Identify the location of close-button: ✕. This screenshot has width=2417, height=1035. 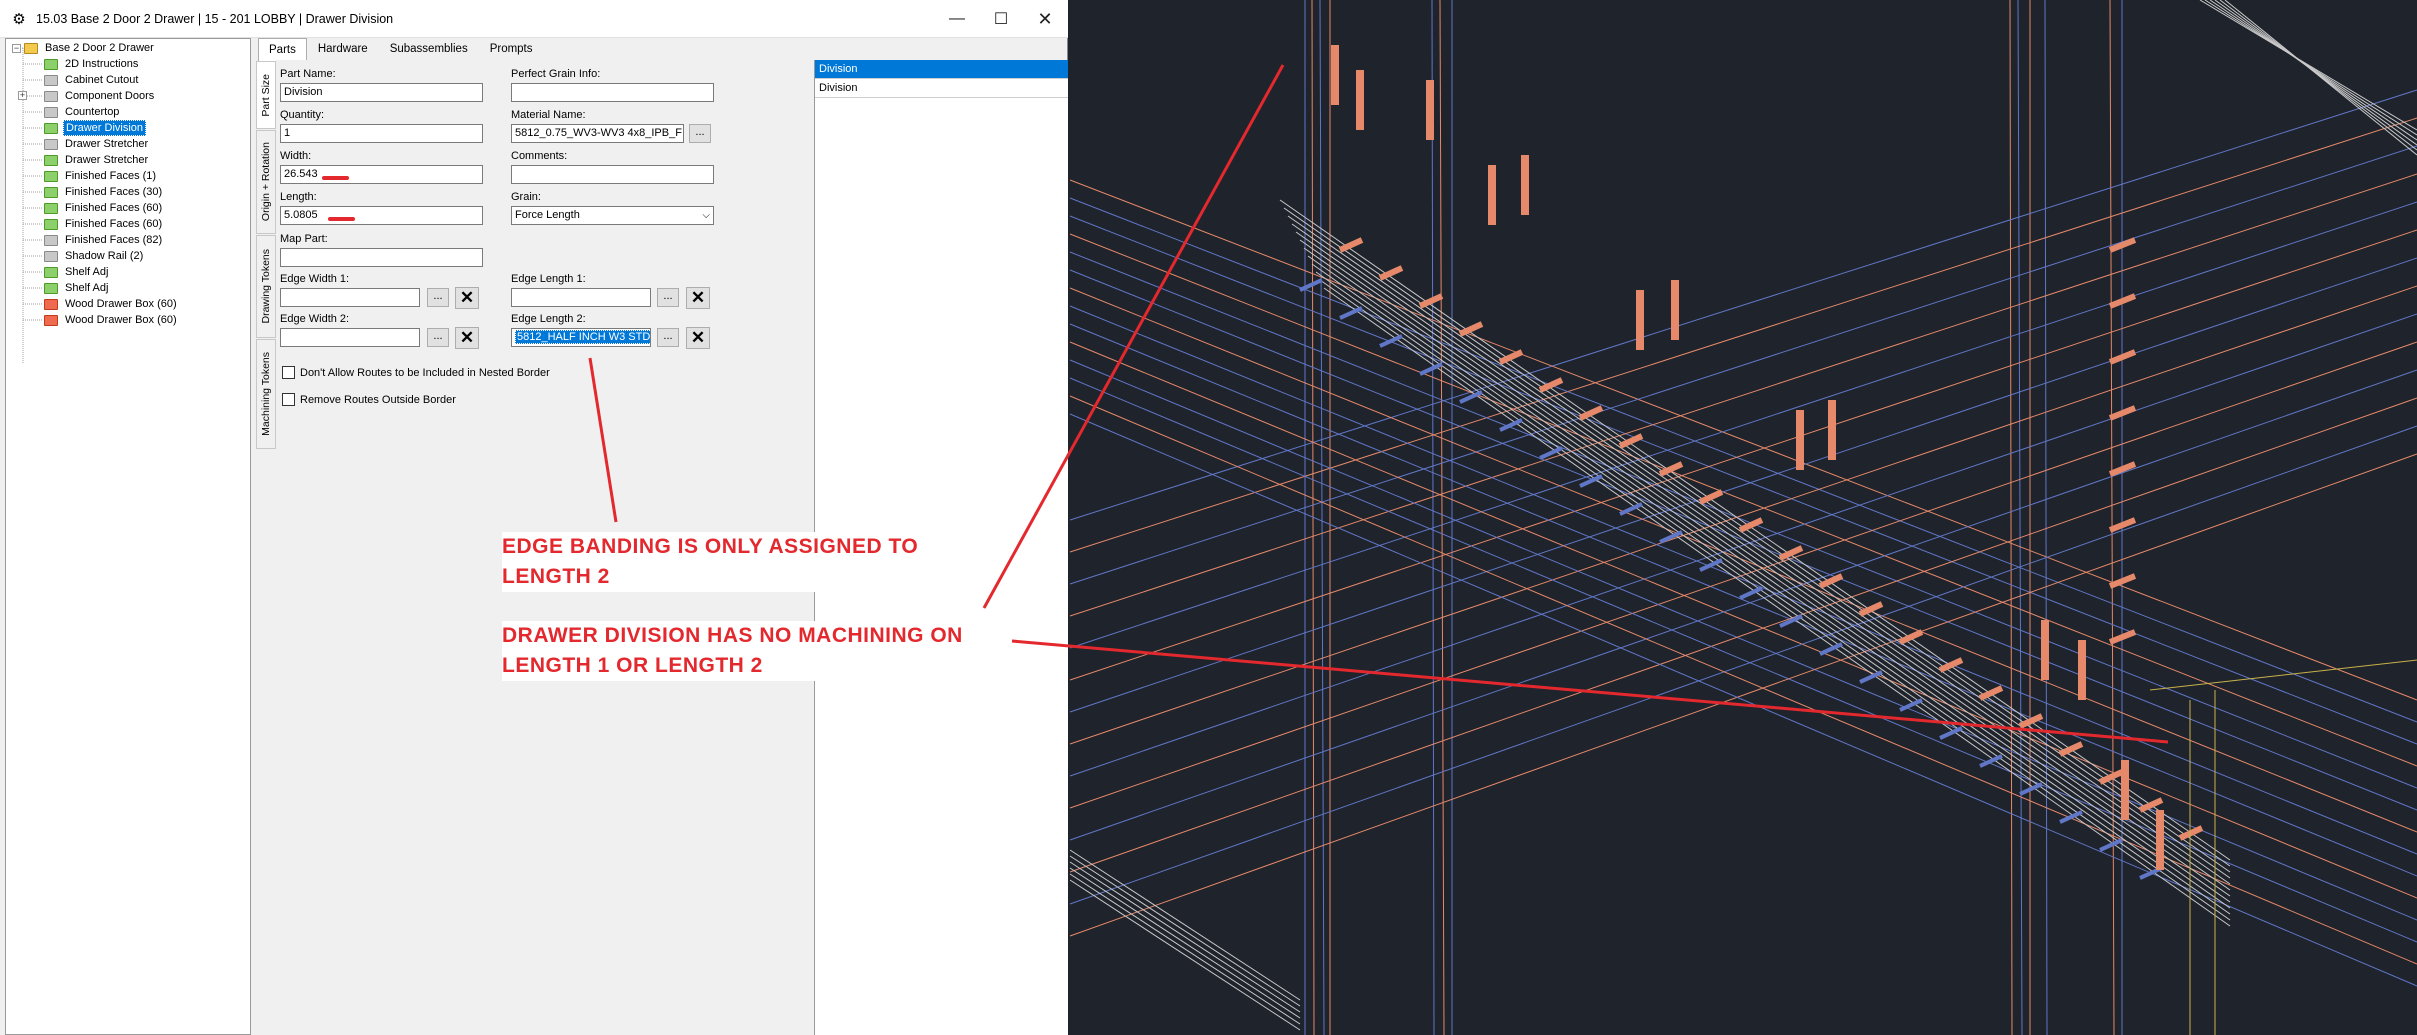
(1045, 19).